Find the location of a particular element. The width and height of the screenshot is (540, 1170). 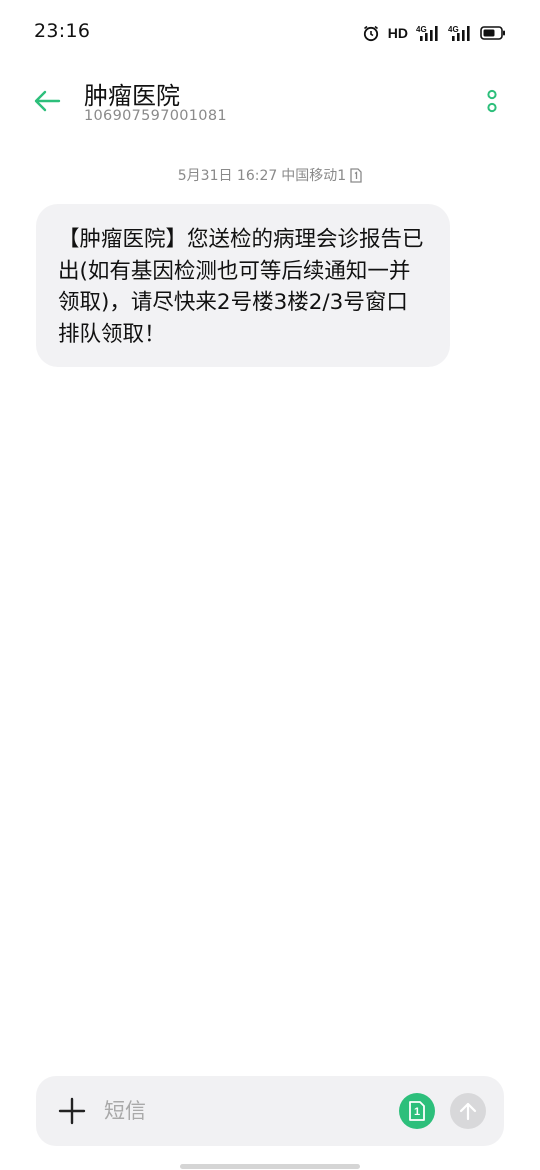

sms-input is located at coordinates (244, 1111).